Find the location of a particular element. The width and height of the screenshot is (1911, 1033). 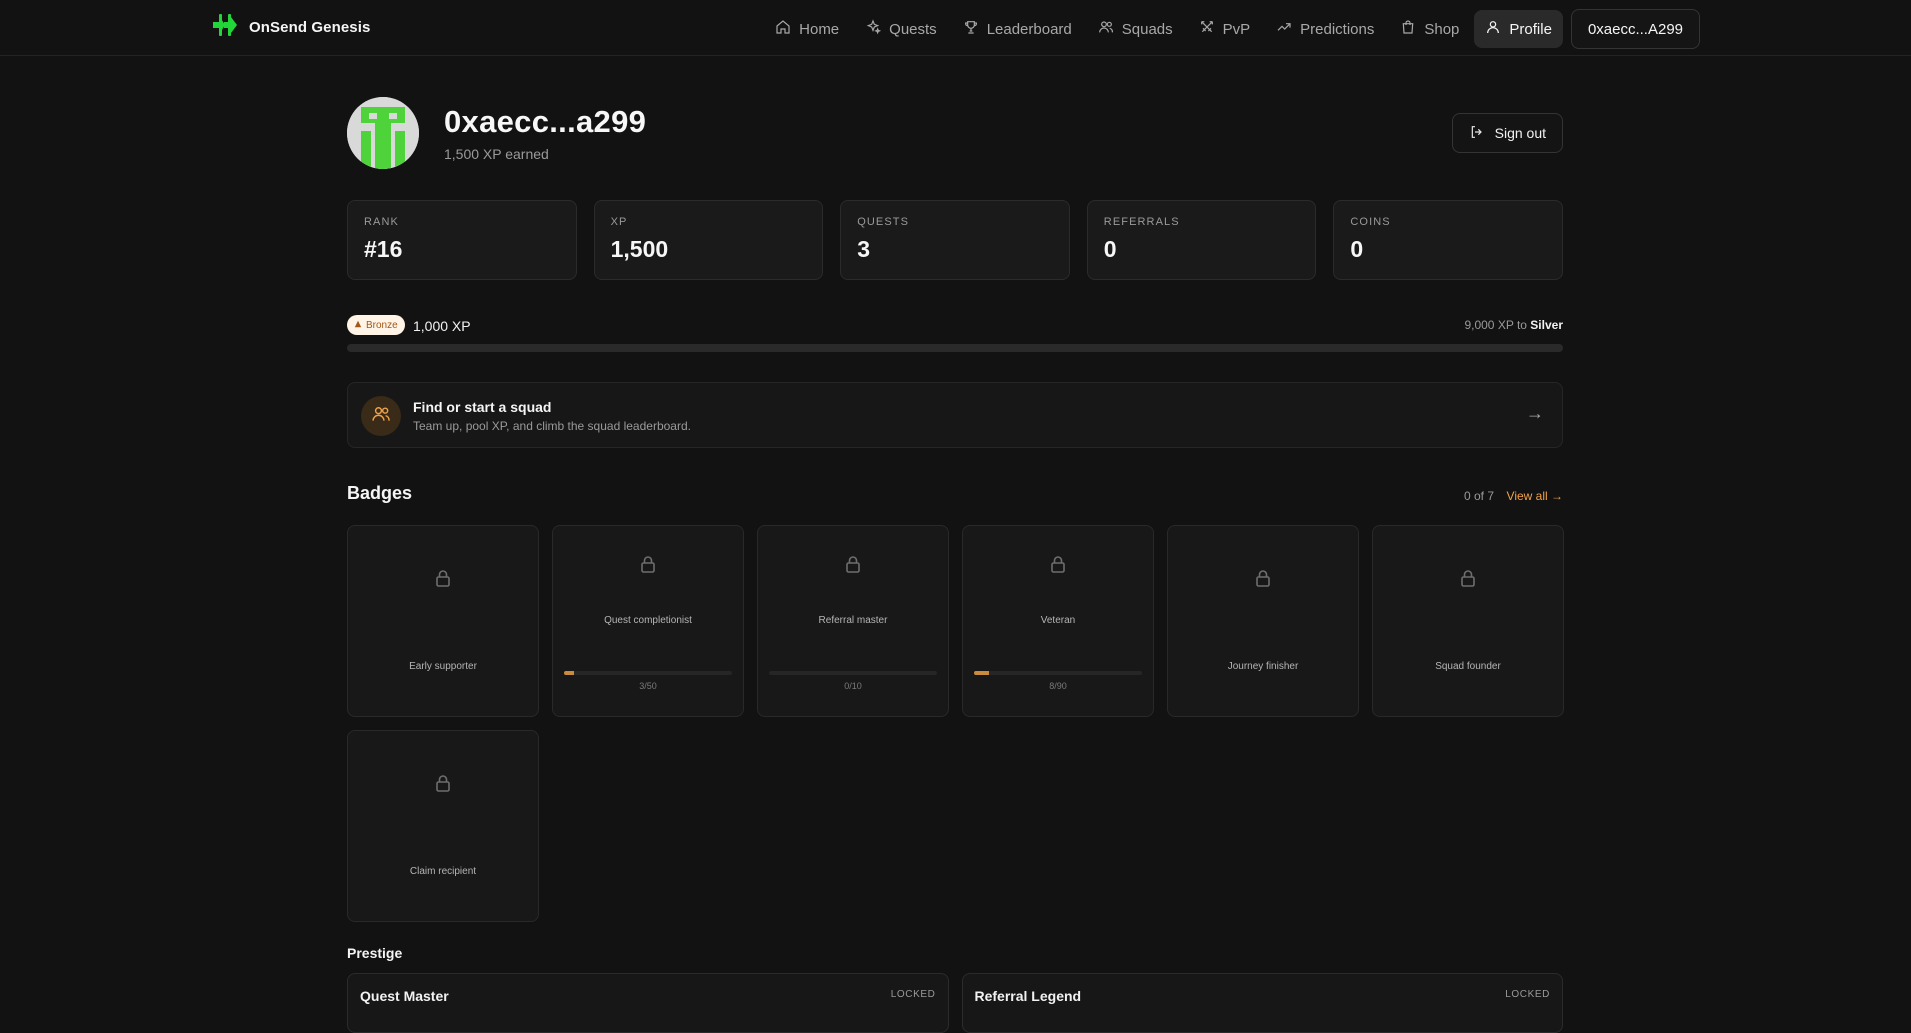

brand-name: OnSend Genesis is located at coordinates (310, 27).